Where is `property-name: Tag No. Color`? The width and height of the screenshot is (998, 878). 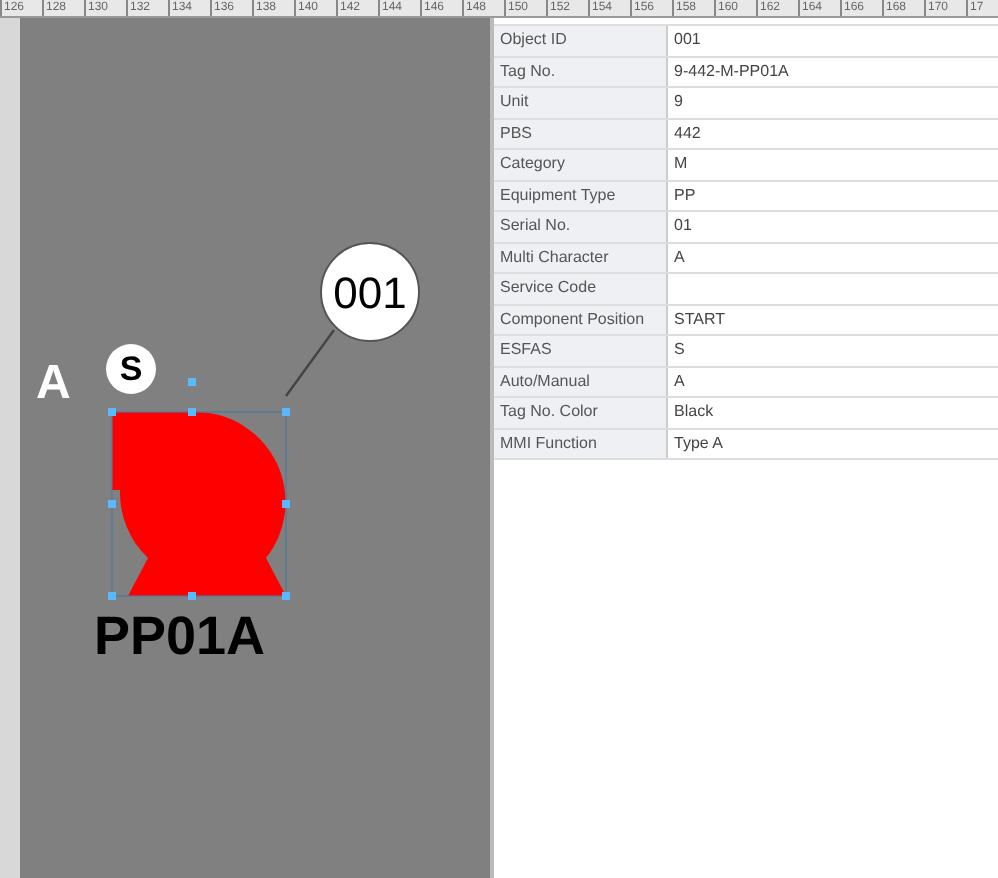 property-name: Tag No. Color is located at coordinates (581, 412).